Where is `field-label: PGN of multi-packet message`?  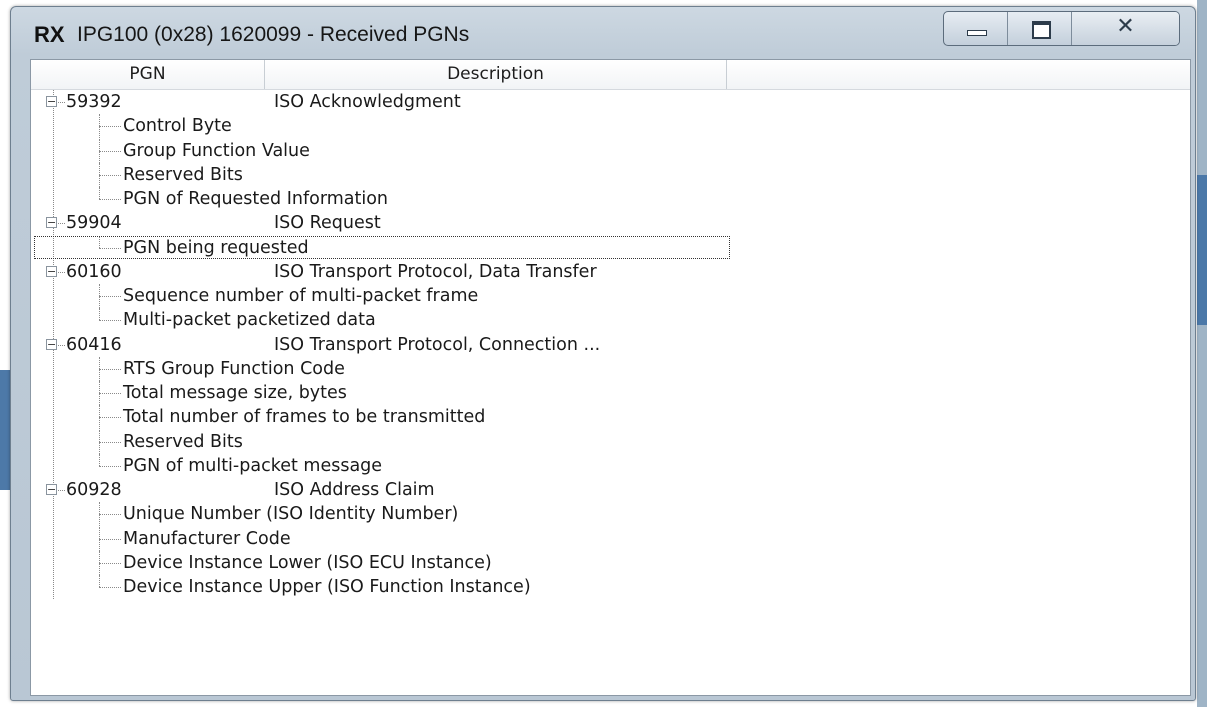
field-label: PGN of multi-packet message is located at coordinates (253, 465).